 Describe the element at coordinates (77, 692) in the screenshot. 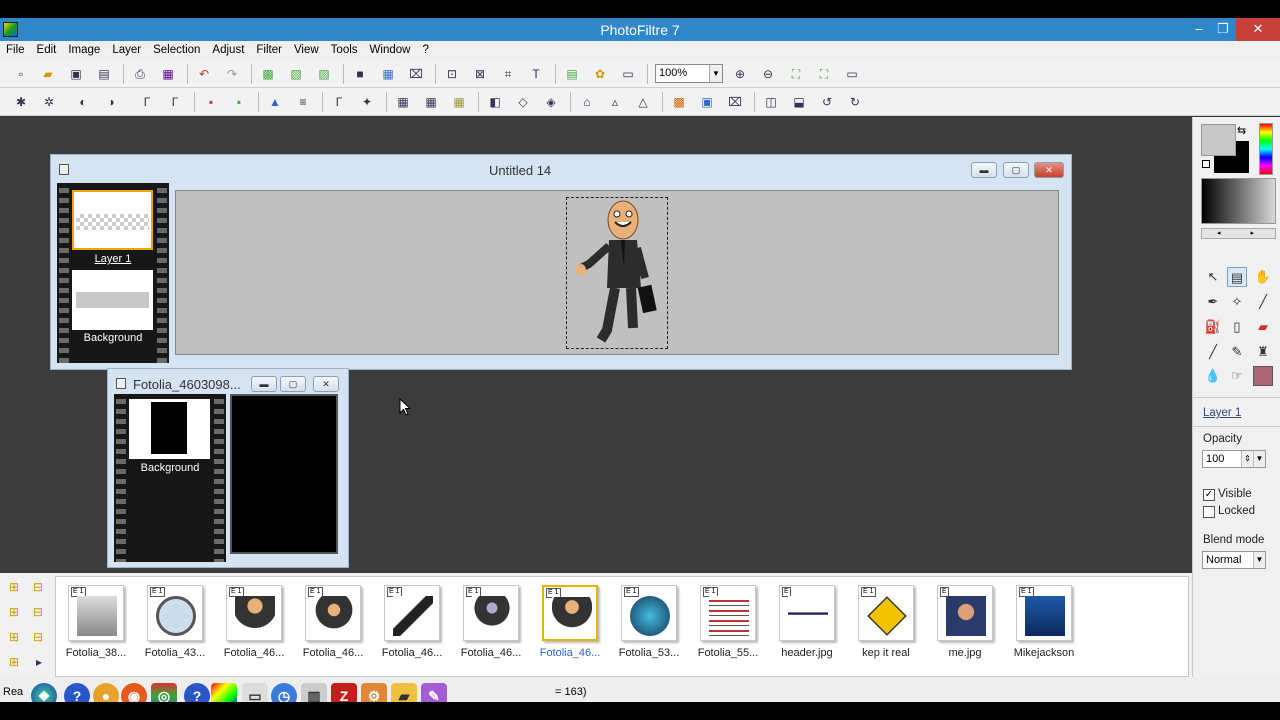

I see `help-globe-icon: ?` at that location.